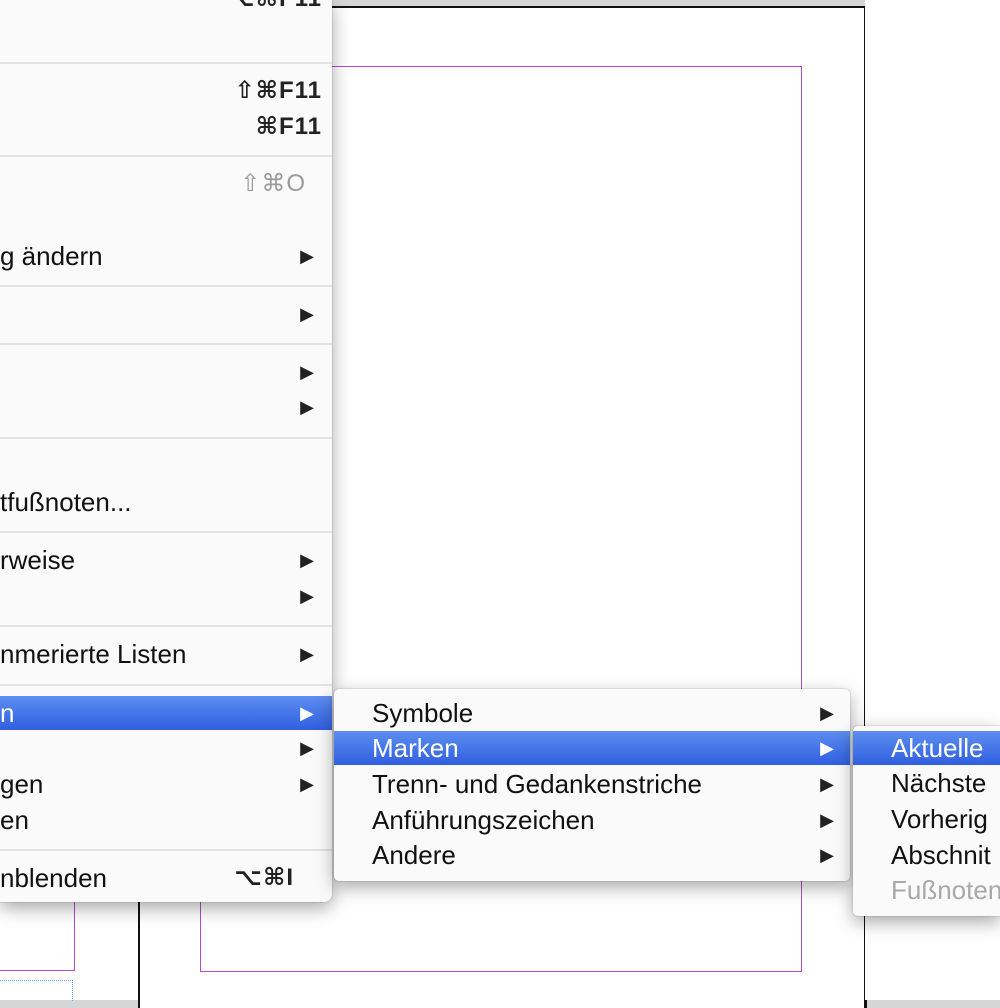 This screenshot has width=1000, height=1008. What do you see at coordinates (166, 256) in the screenshot?
I see `menu-item-change-case: g ändern ▶` at bounding box center [166, 256].